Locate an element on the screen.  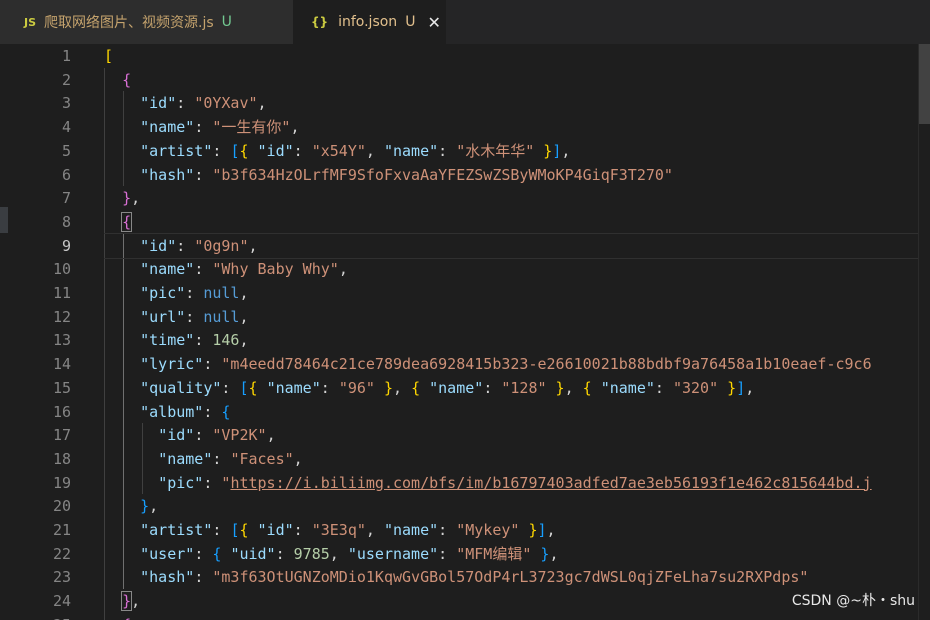
code-token: "uid" is located at coordinates (253, 553).